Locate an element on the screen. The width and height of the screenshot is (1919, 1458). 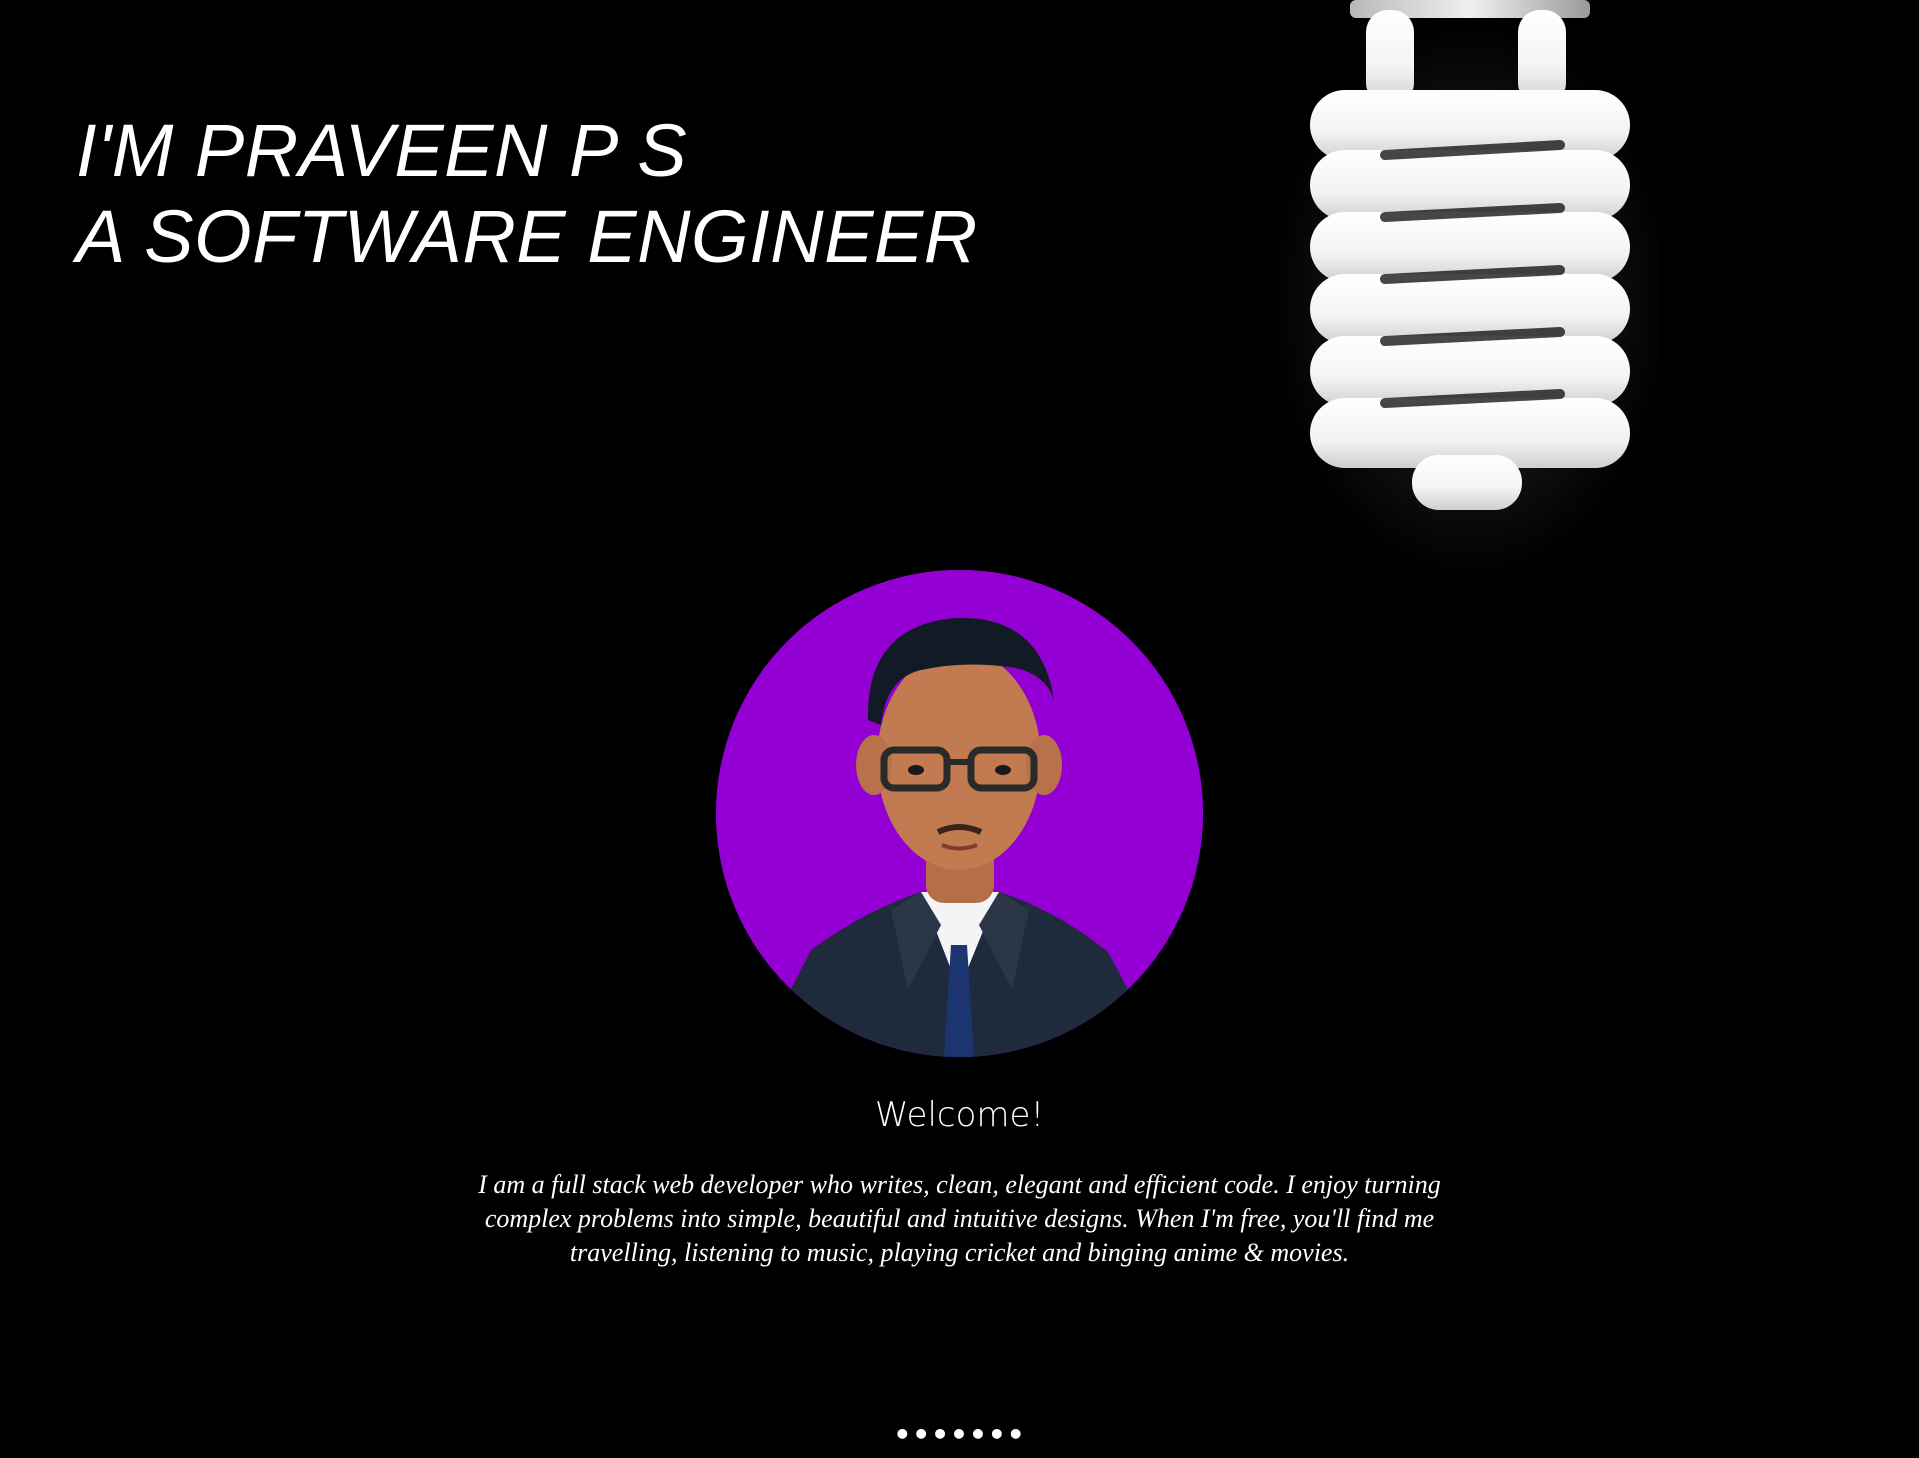
hero-title-line-2: A SOFTWARE ENGINEER is located at coordinates (527, 236).